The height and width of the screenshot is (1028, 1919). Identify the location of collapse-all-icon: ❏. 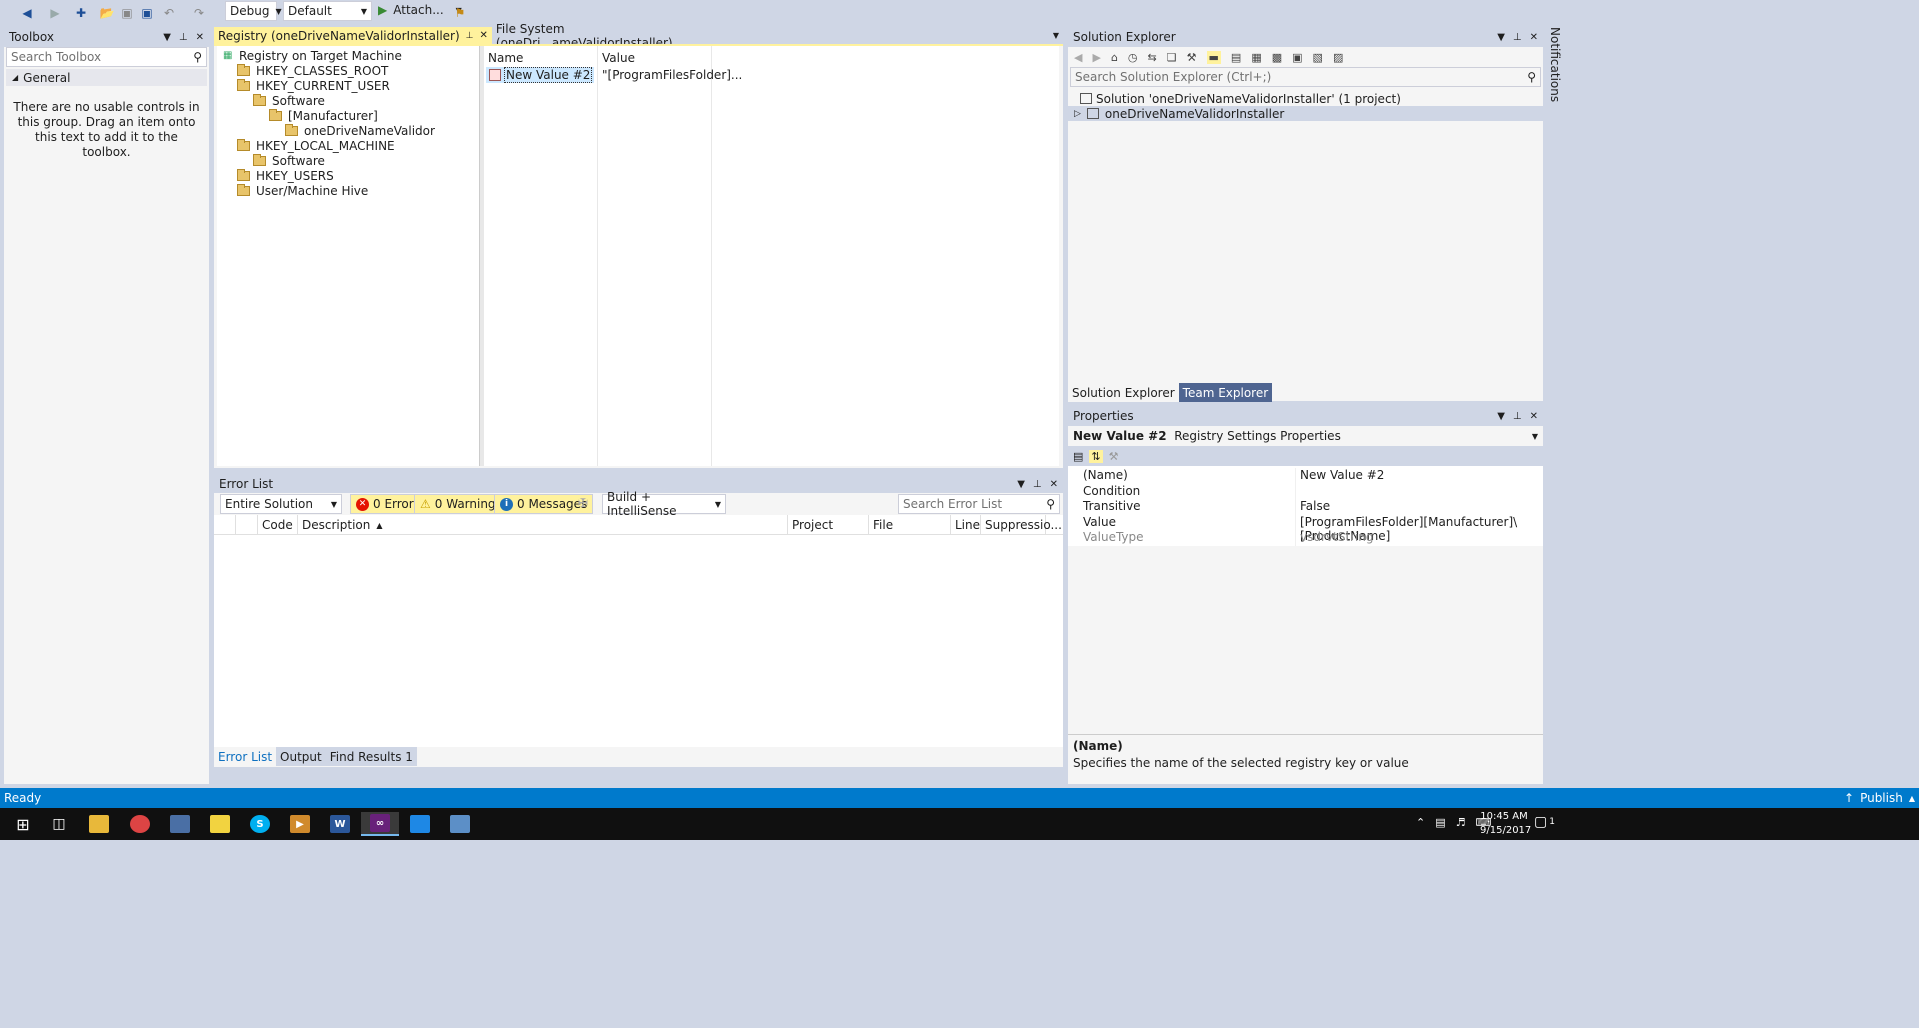
(1172, 57).